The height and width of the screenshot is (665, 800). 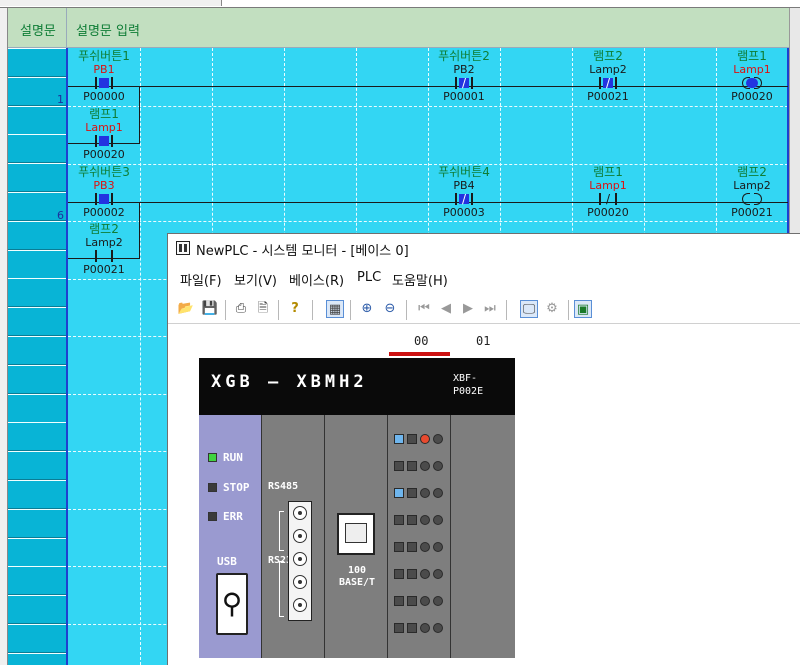 I want to click on contact-comment: 램프1, so click(x=608, y=172).